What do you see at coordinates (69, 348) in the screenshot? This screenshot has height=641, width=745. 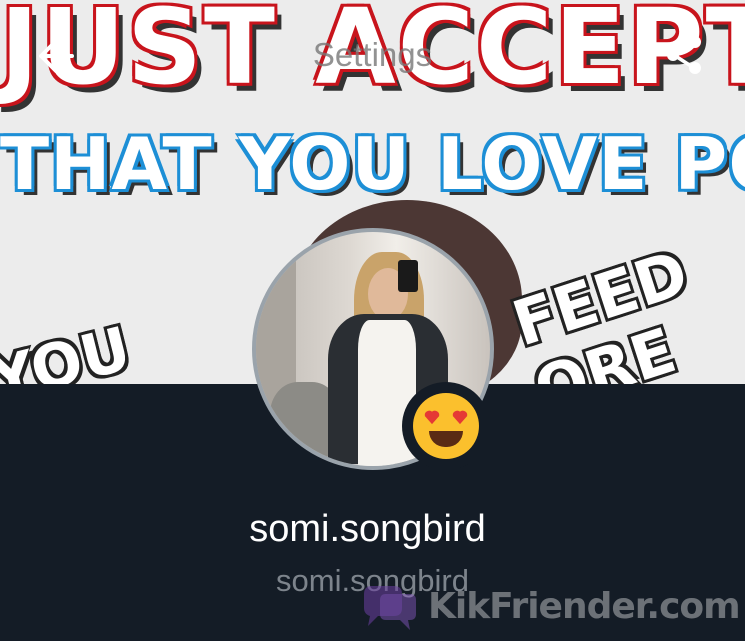 I see `cover-text-left: YOU` at bounding box center [69, 348].